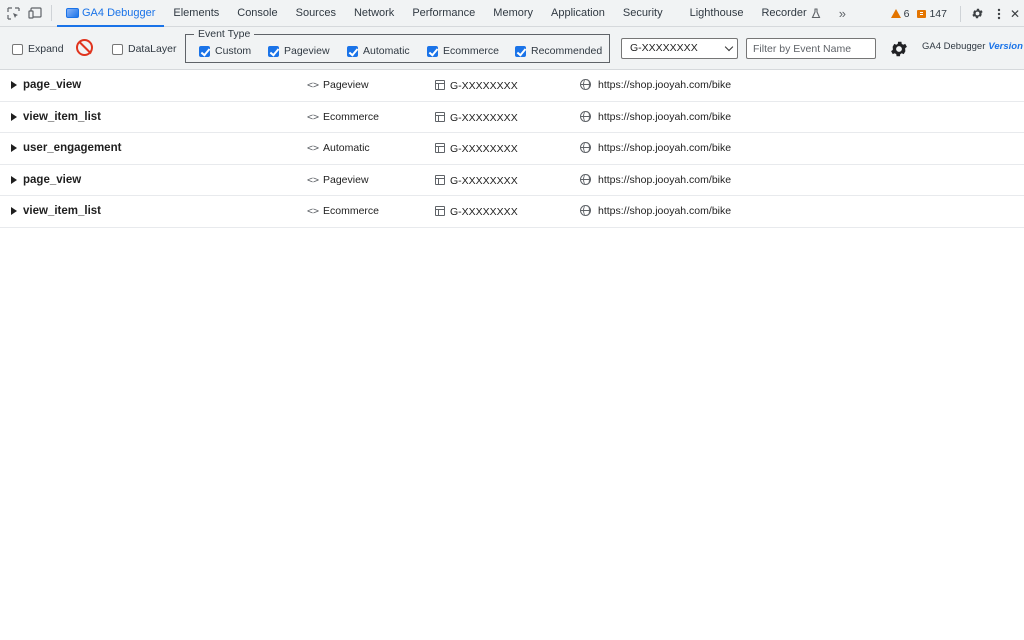  I want to click on tab-label: GA4 Debugger, so click(119, 13).